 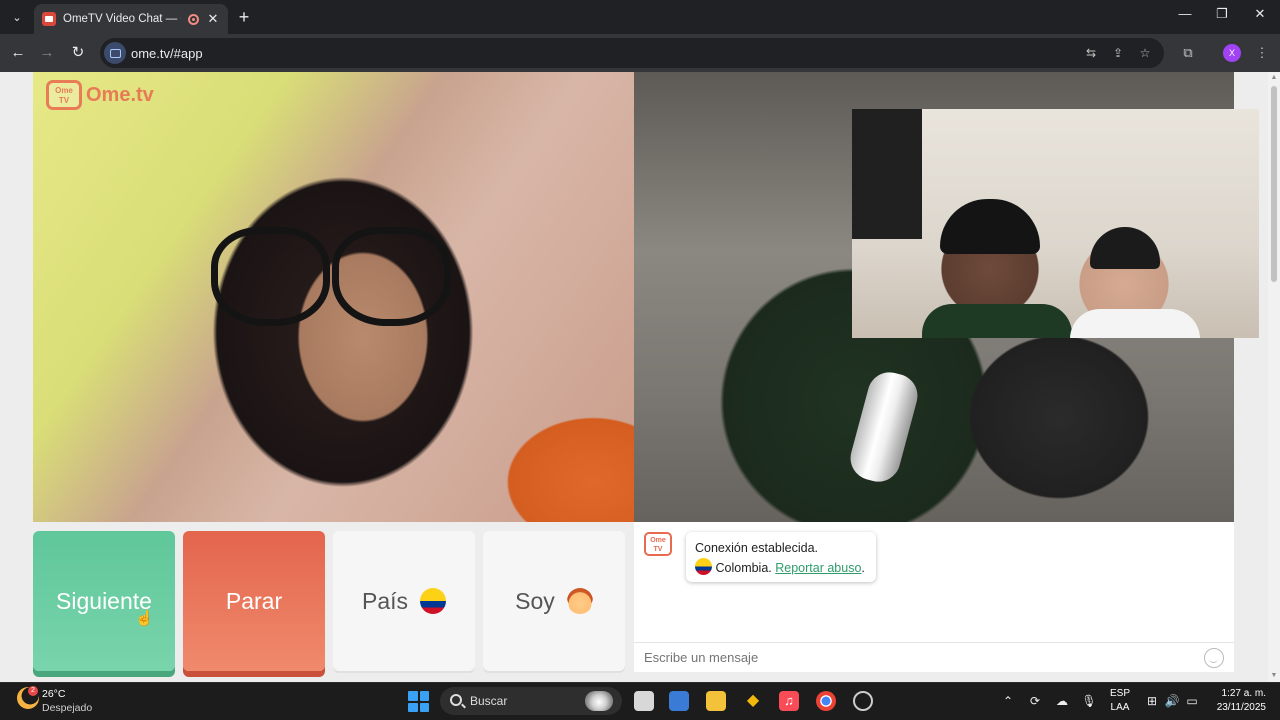 I want to click on country-button: País, so click(x=404, y=601).